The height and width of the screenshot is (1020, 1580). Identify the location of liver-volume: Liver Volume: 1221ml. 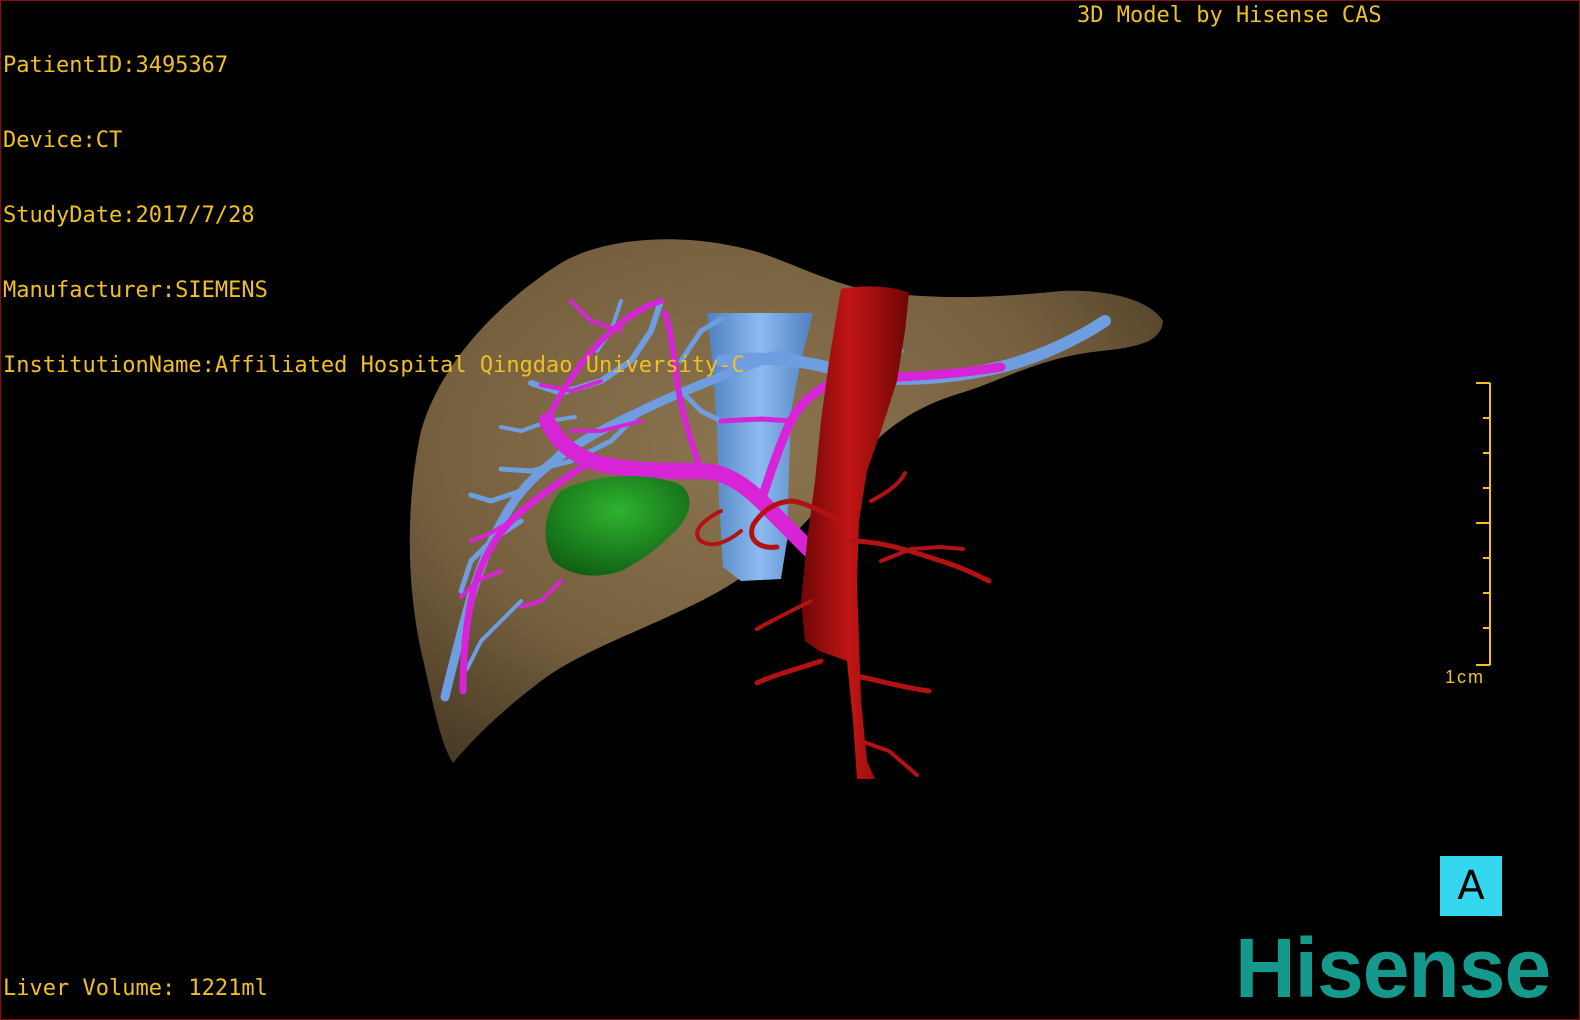
(135, 988).